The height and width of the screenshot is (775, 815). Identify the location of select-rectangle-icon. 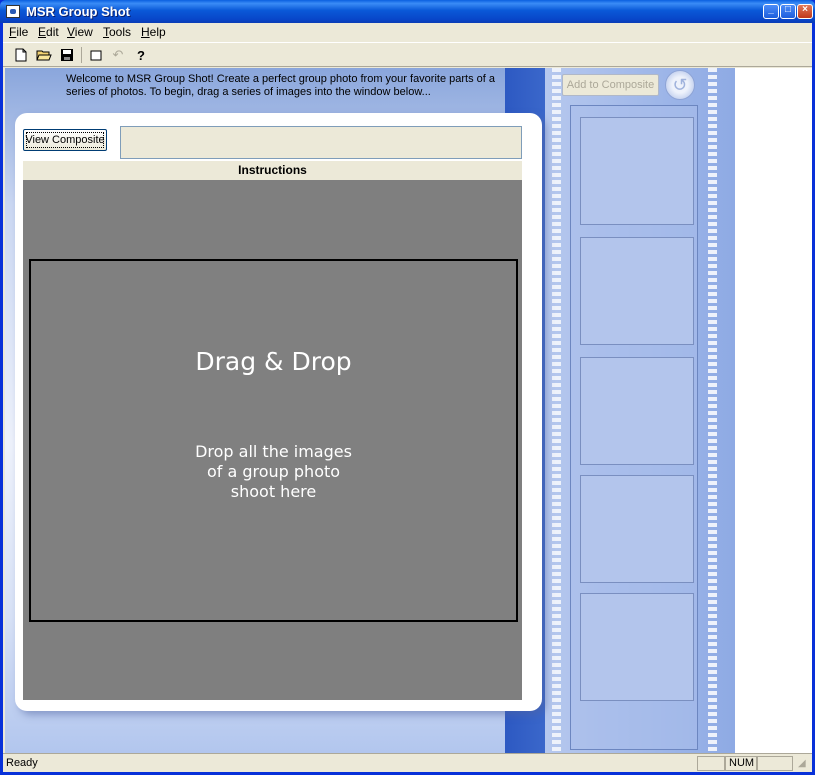
(96, 55).